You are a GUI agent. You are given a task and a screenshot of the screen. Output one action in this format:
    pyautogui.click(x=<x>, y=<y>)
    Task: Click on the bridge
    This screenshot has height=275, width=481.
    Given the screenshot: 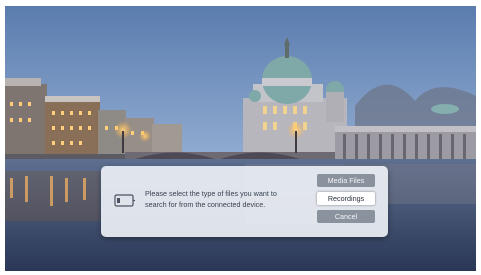 What is the action you would take?
    pyautogui.click(x=230, y=155)
    